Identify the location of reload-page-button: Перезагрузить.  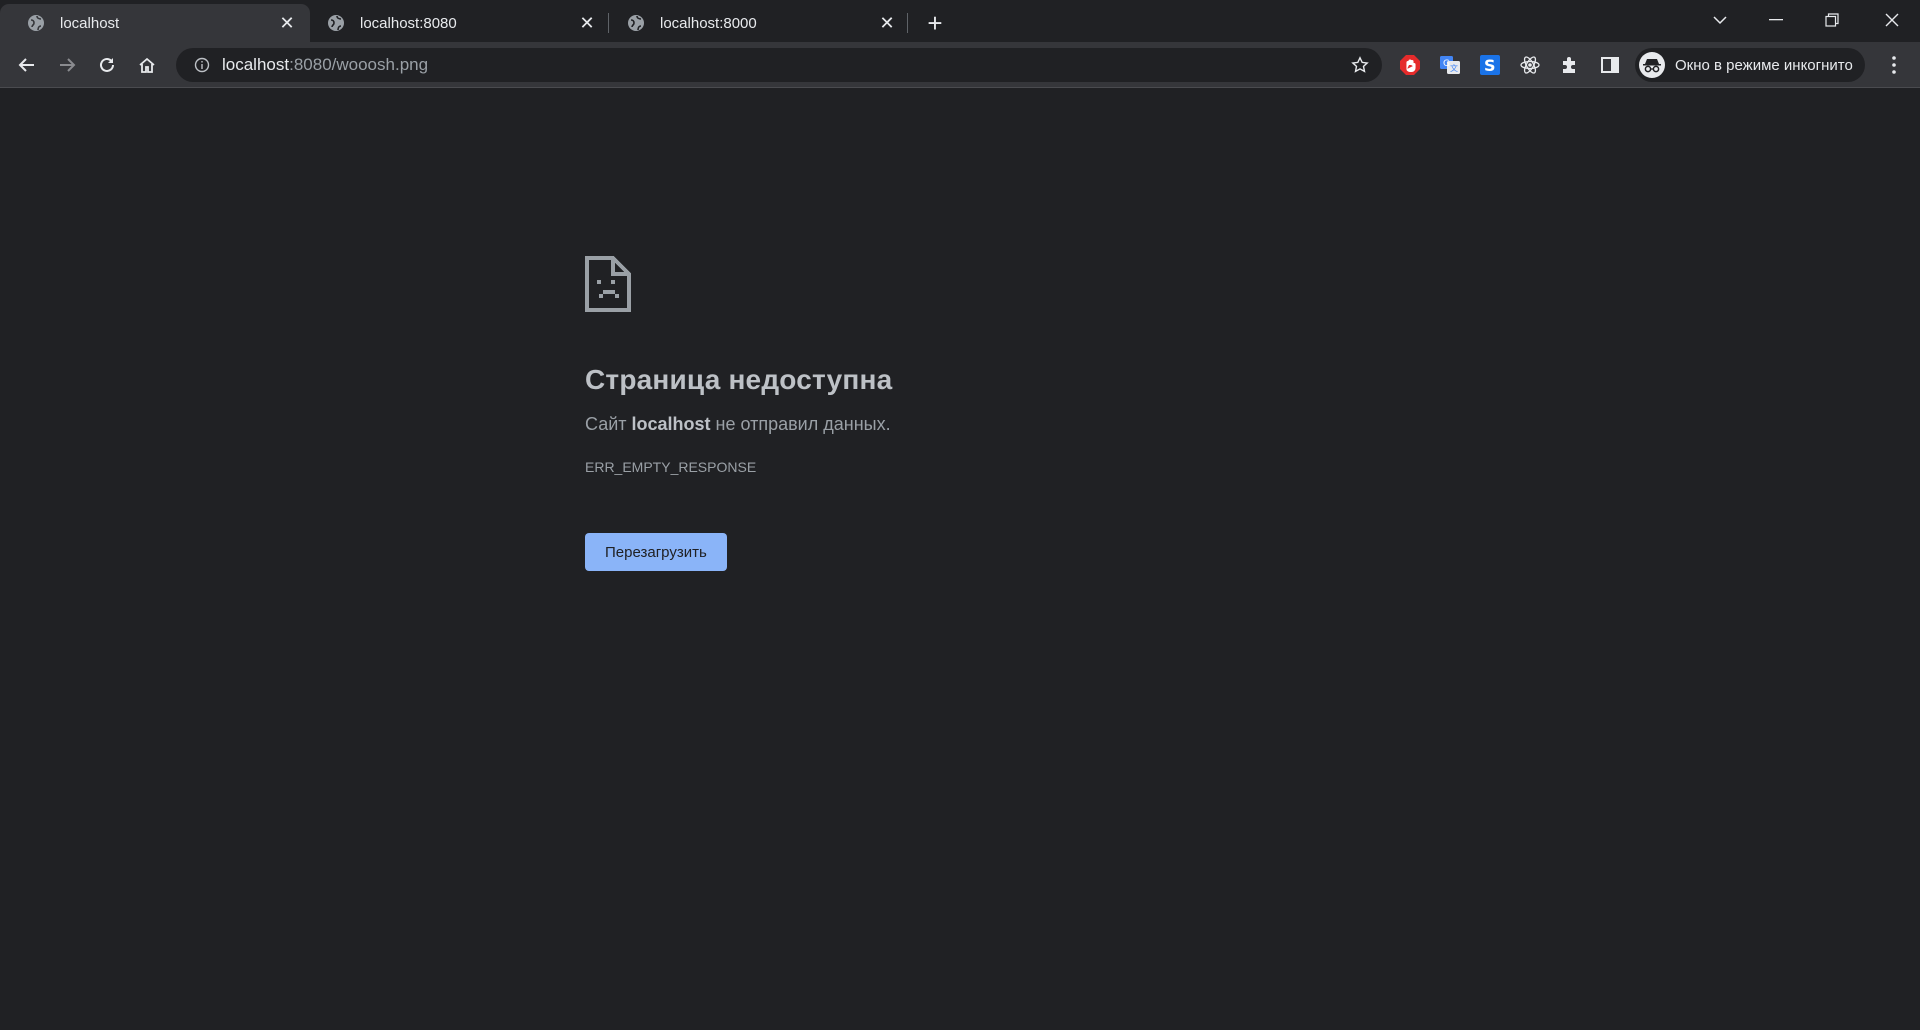
(656, 552).